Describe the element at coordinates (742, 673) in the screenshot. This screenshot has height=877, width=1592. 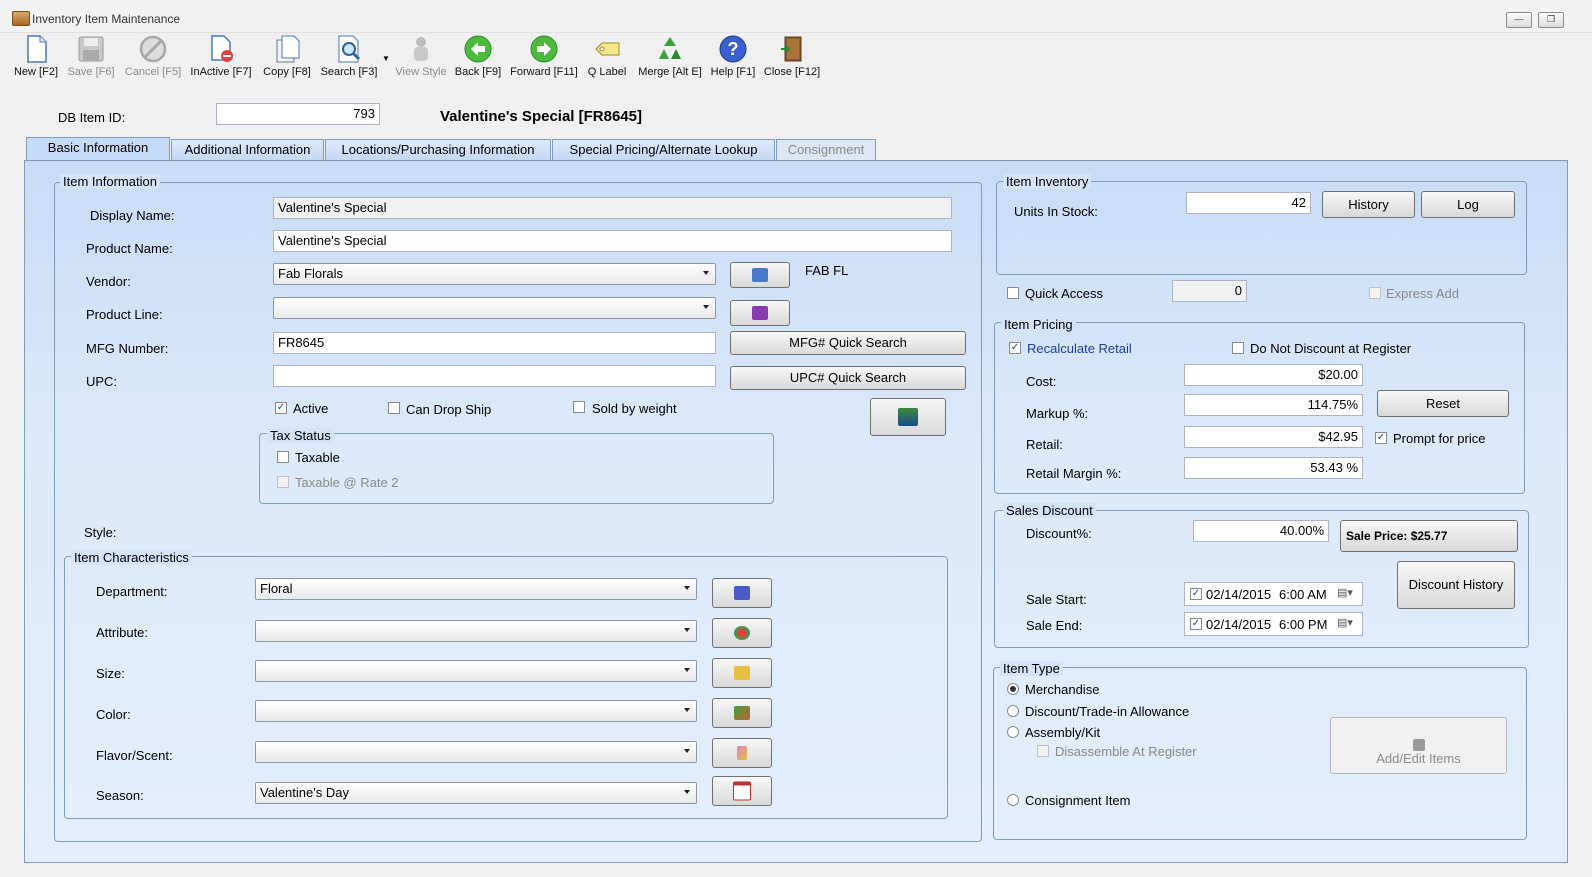
I see `size-lookup-button` at that location.